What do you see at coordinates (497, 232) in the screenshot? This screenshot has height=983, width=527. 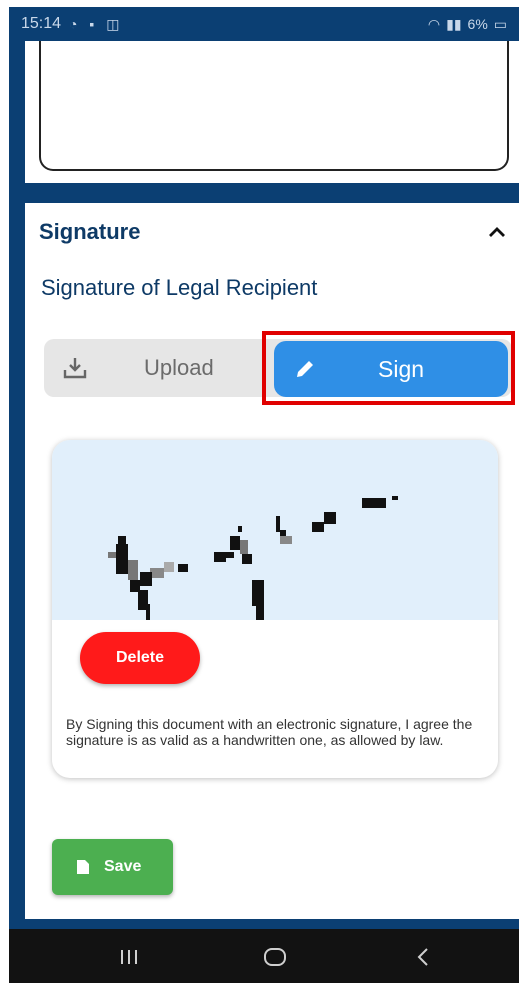 I see `chevron-up-icon` at bounding box center [497, 232].